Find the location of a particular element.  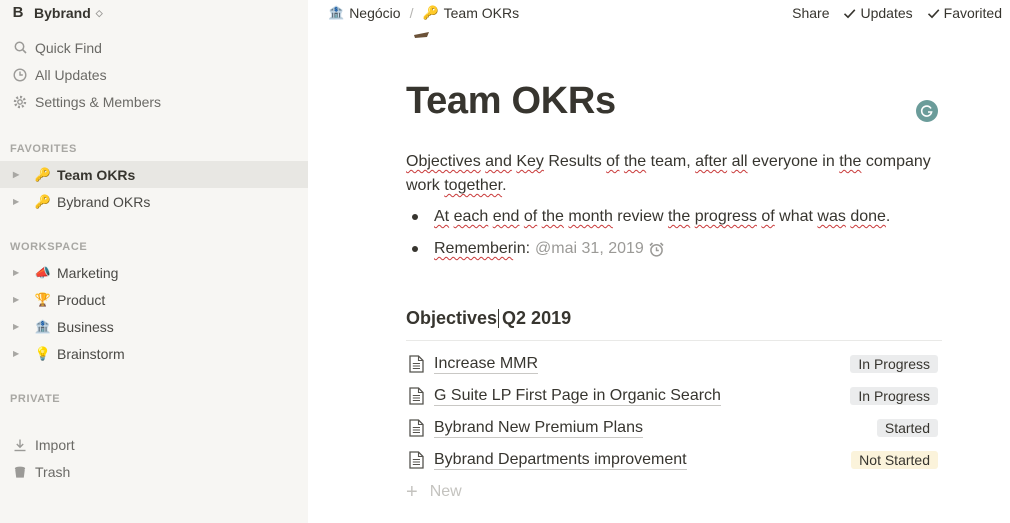

status-badge: Started is located at coordinates (907, 428).